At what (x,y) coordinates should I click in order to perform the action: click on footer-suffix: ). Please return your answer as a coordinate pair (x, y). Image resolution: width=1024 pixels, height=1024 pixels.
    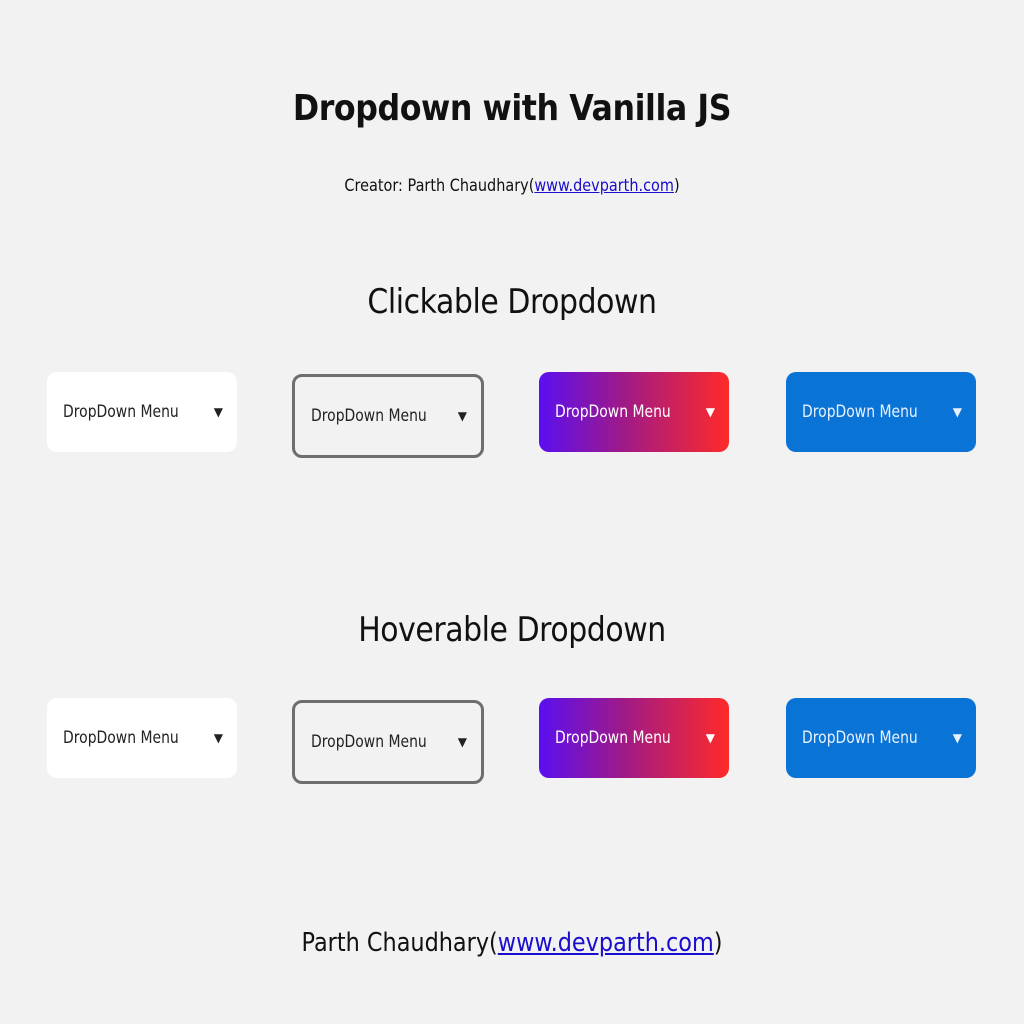
    Looking at the image, I should click on (718, 943).